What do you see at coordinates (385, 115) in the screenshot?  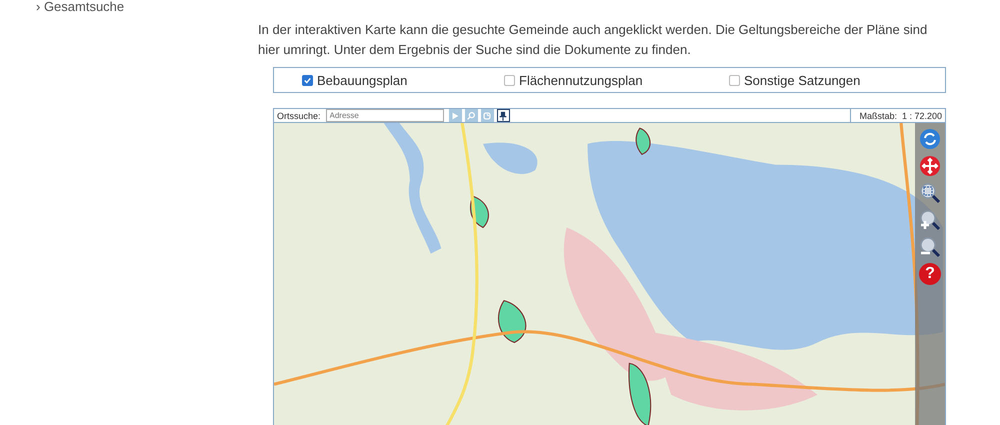 I see `address-search-field: Adresse` at bounding box center [385, 115].